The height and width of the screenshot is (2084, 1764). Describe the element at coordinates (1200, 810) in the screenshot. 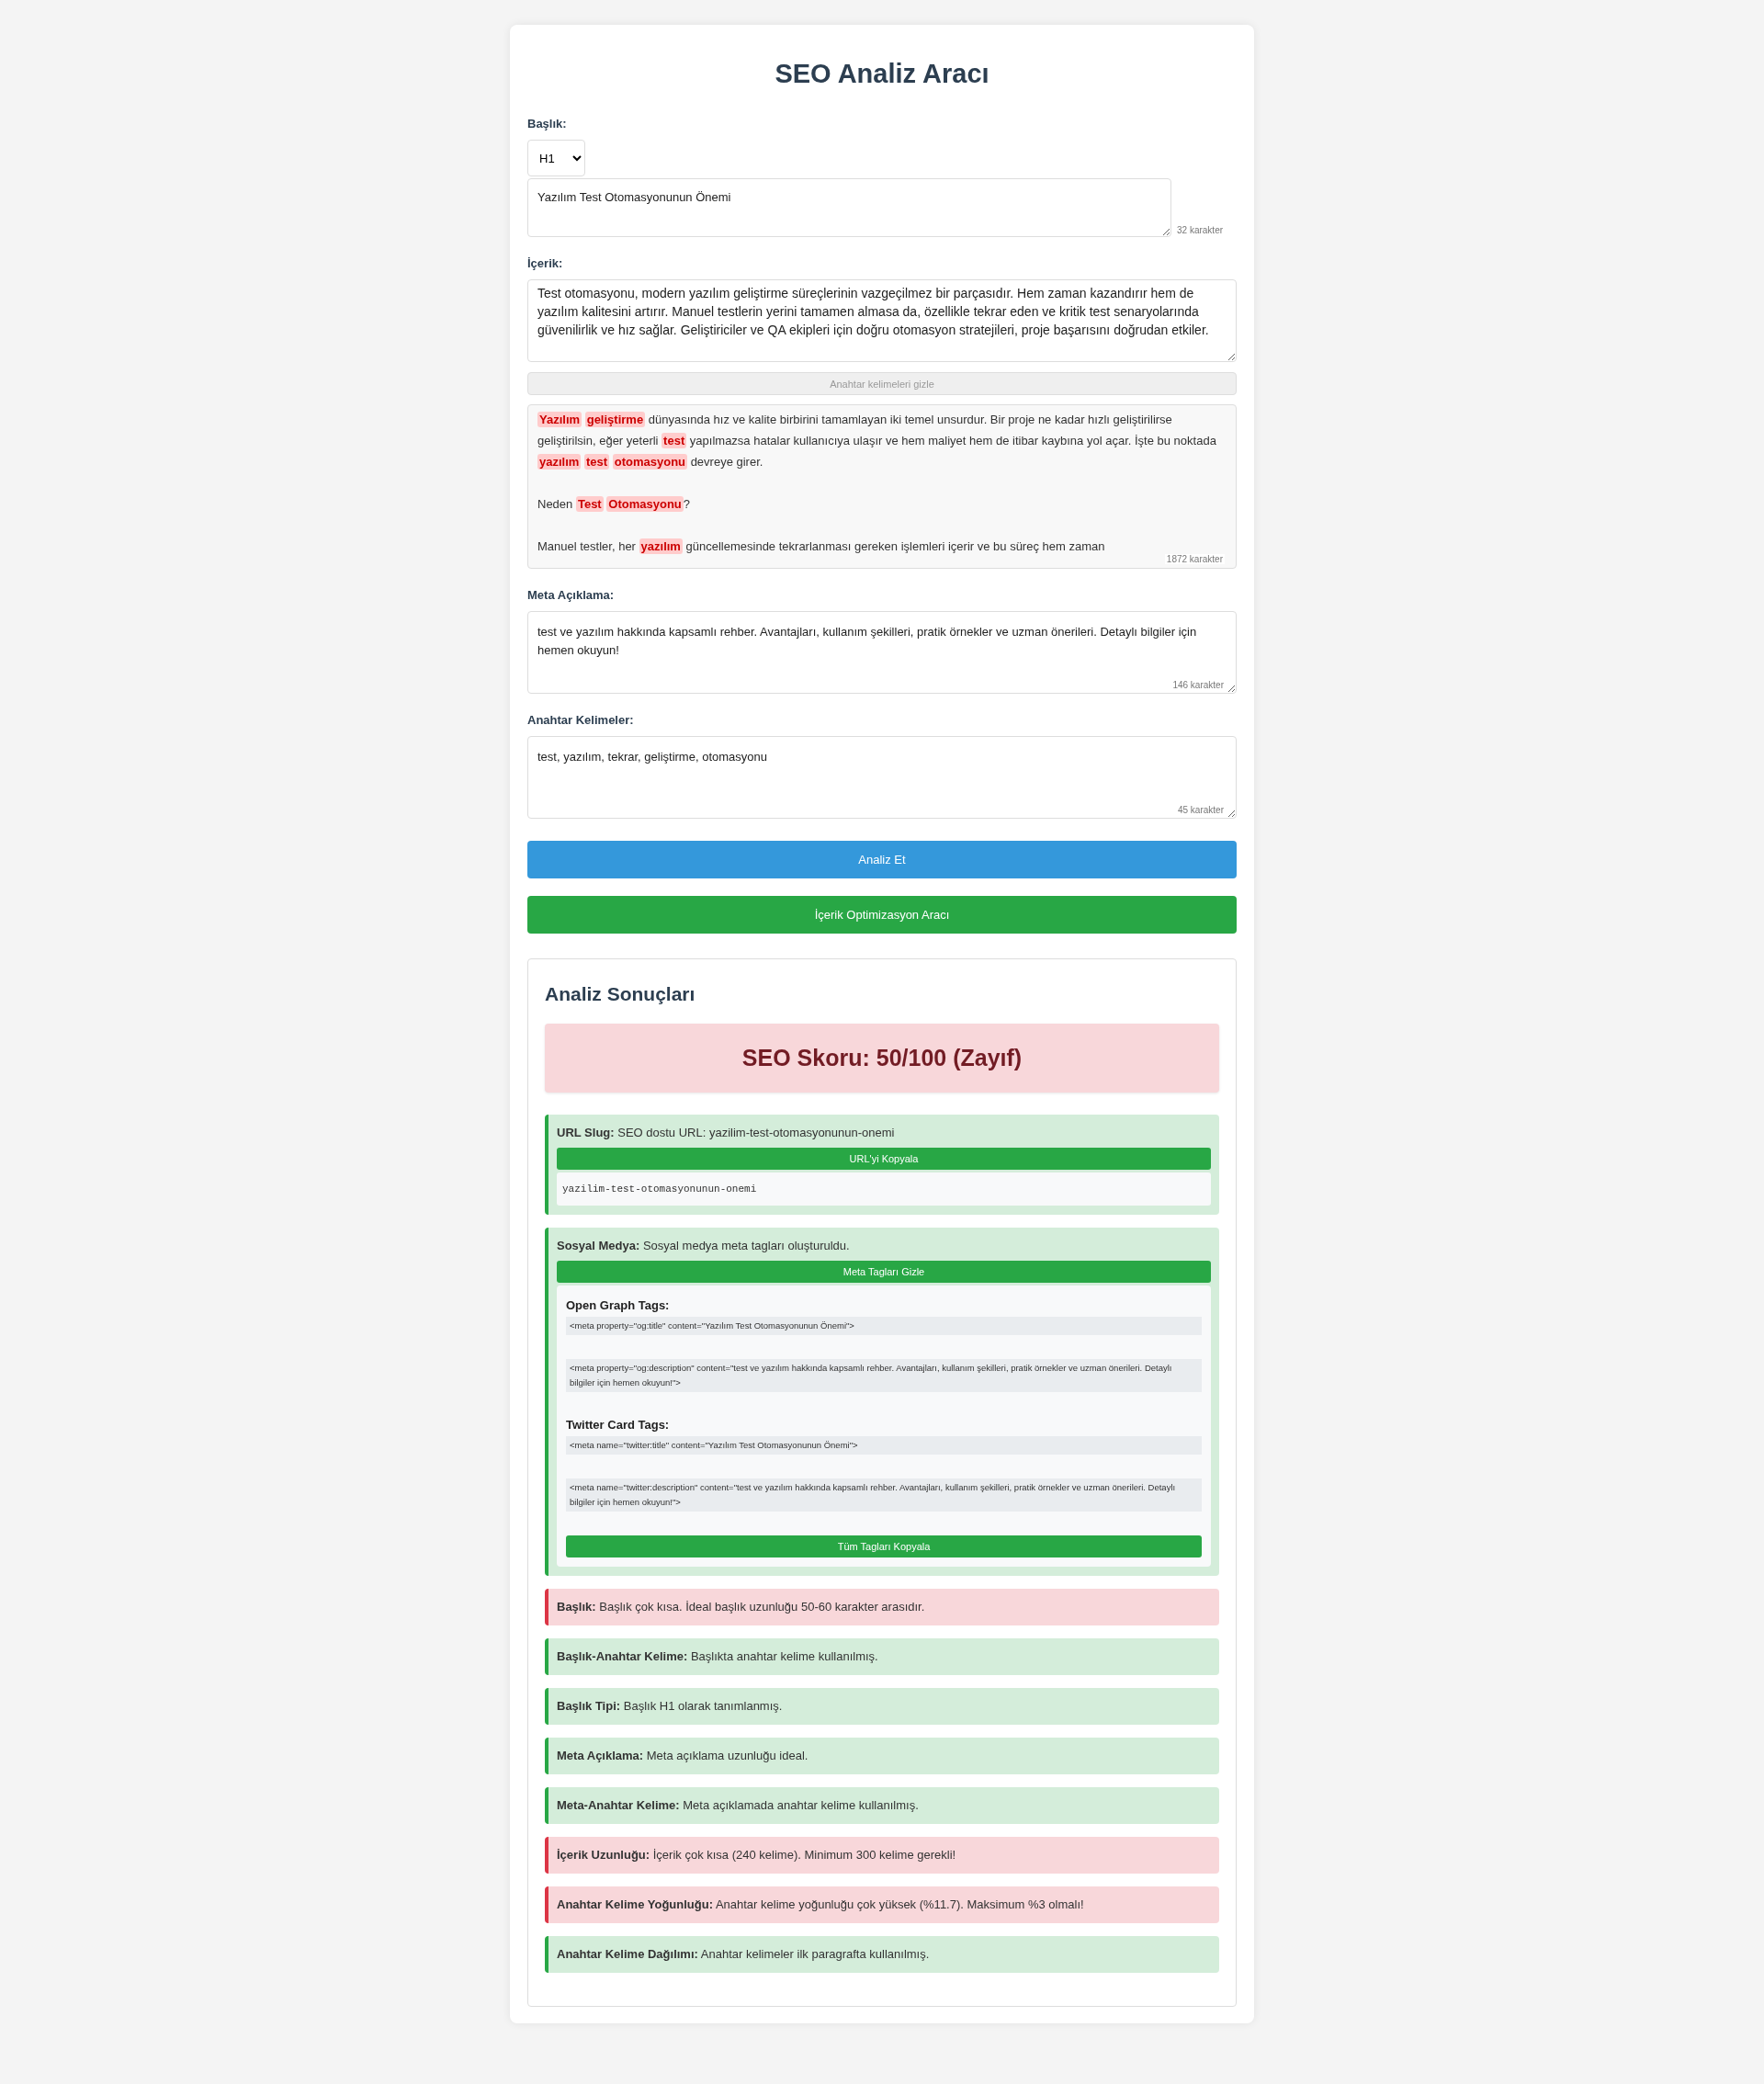

I see `character-count: 45 karakter` at that location.